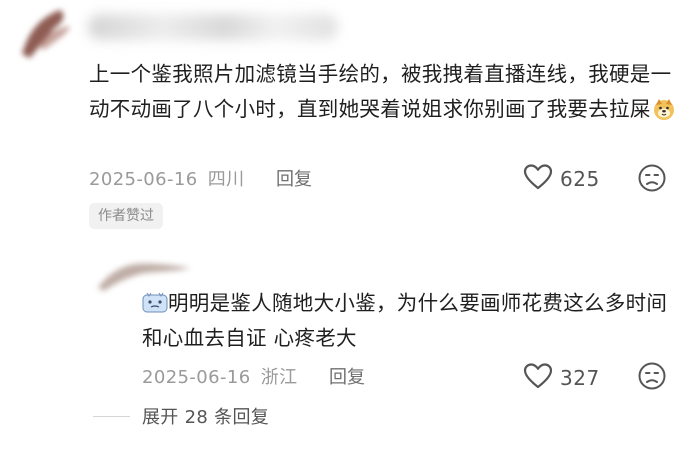  I want to click on comment-date-text: 2025-06-16, so click(143, 179).